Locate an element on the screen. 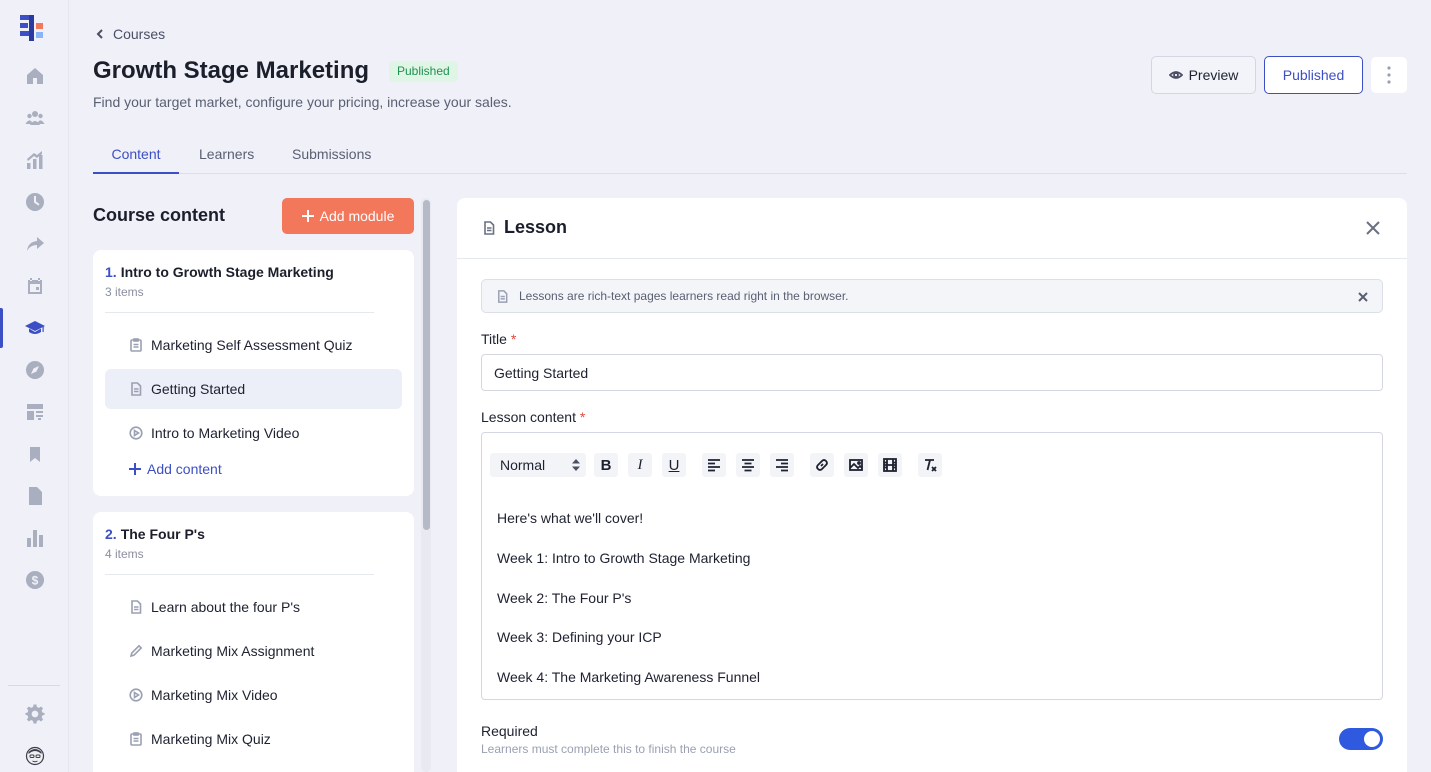 This screenshot has width=1431, height=772. content-item: Marketing Mix Video is located at coordinates (253, 695).